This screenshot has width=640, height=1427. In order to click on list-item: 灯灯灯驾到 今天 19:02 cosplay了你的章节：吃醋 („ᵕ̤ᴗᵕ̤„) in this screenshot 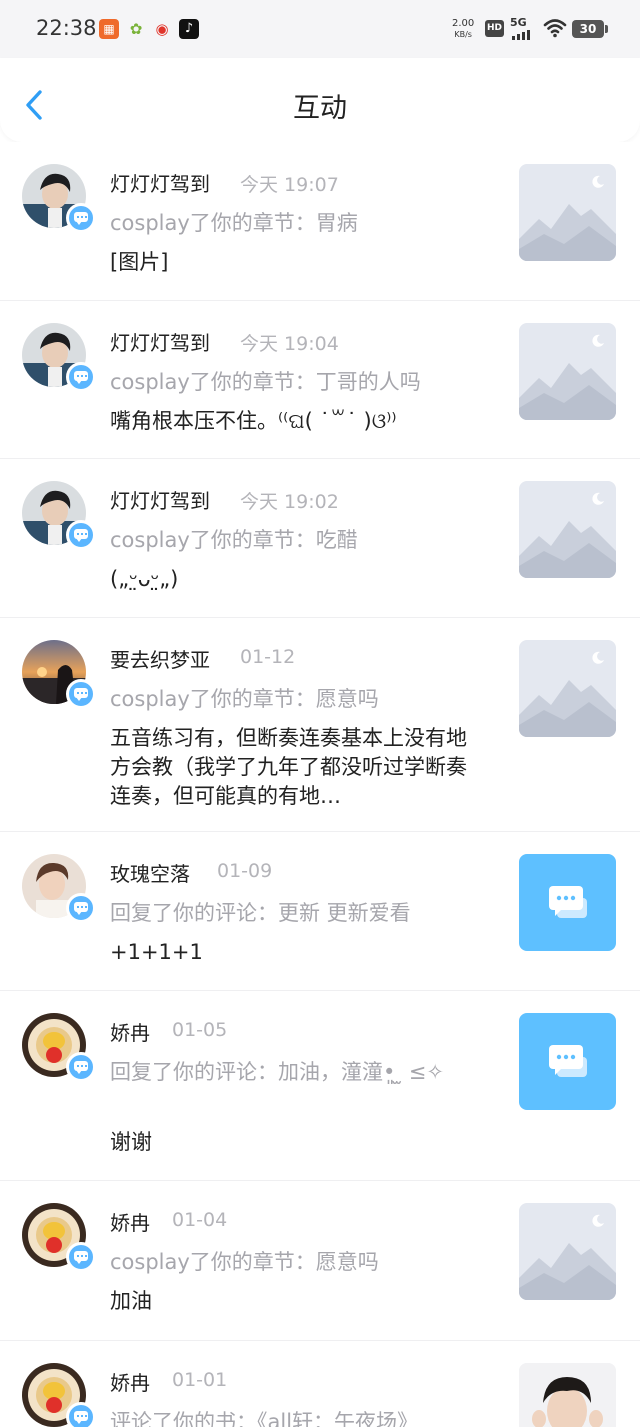, I will do `click(320, 538)`.